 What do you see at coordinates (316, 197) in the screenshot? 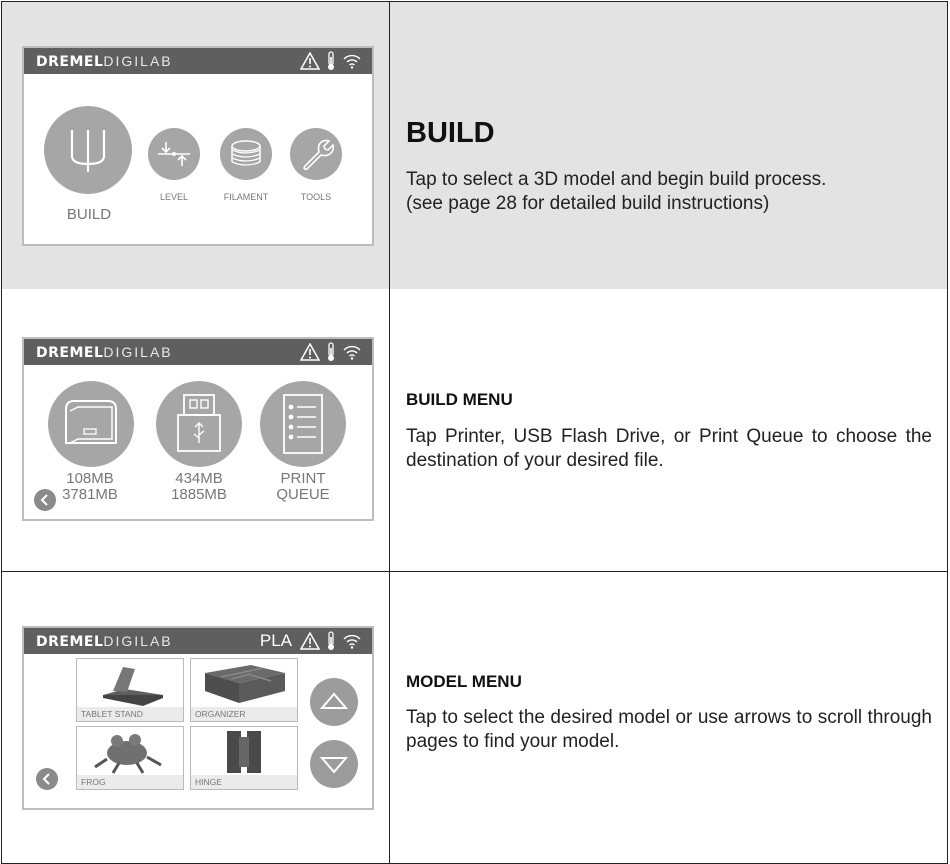
I see `tools-label: TOOLS` at bounding box center [316, 197].